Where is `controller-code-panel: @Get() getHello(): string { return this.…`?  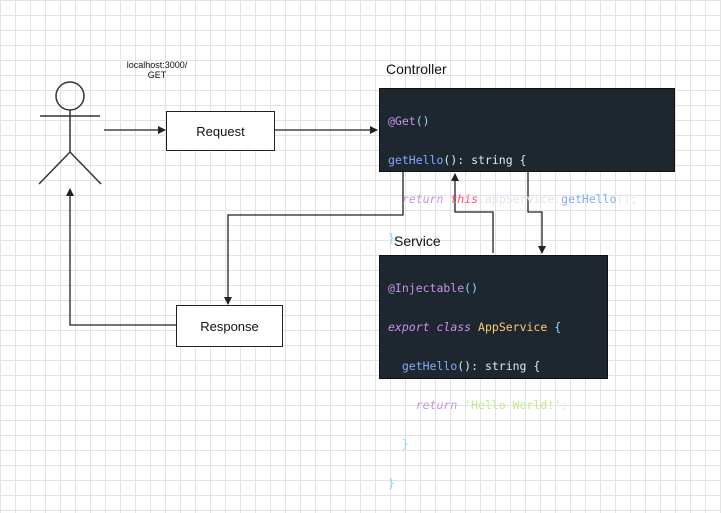
controller-code-panel: @Get() getHello(): string { return this.… is located at coordinates (527, 166).